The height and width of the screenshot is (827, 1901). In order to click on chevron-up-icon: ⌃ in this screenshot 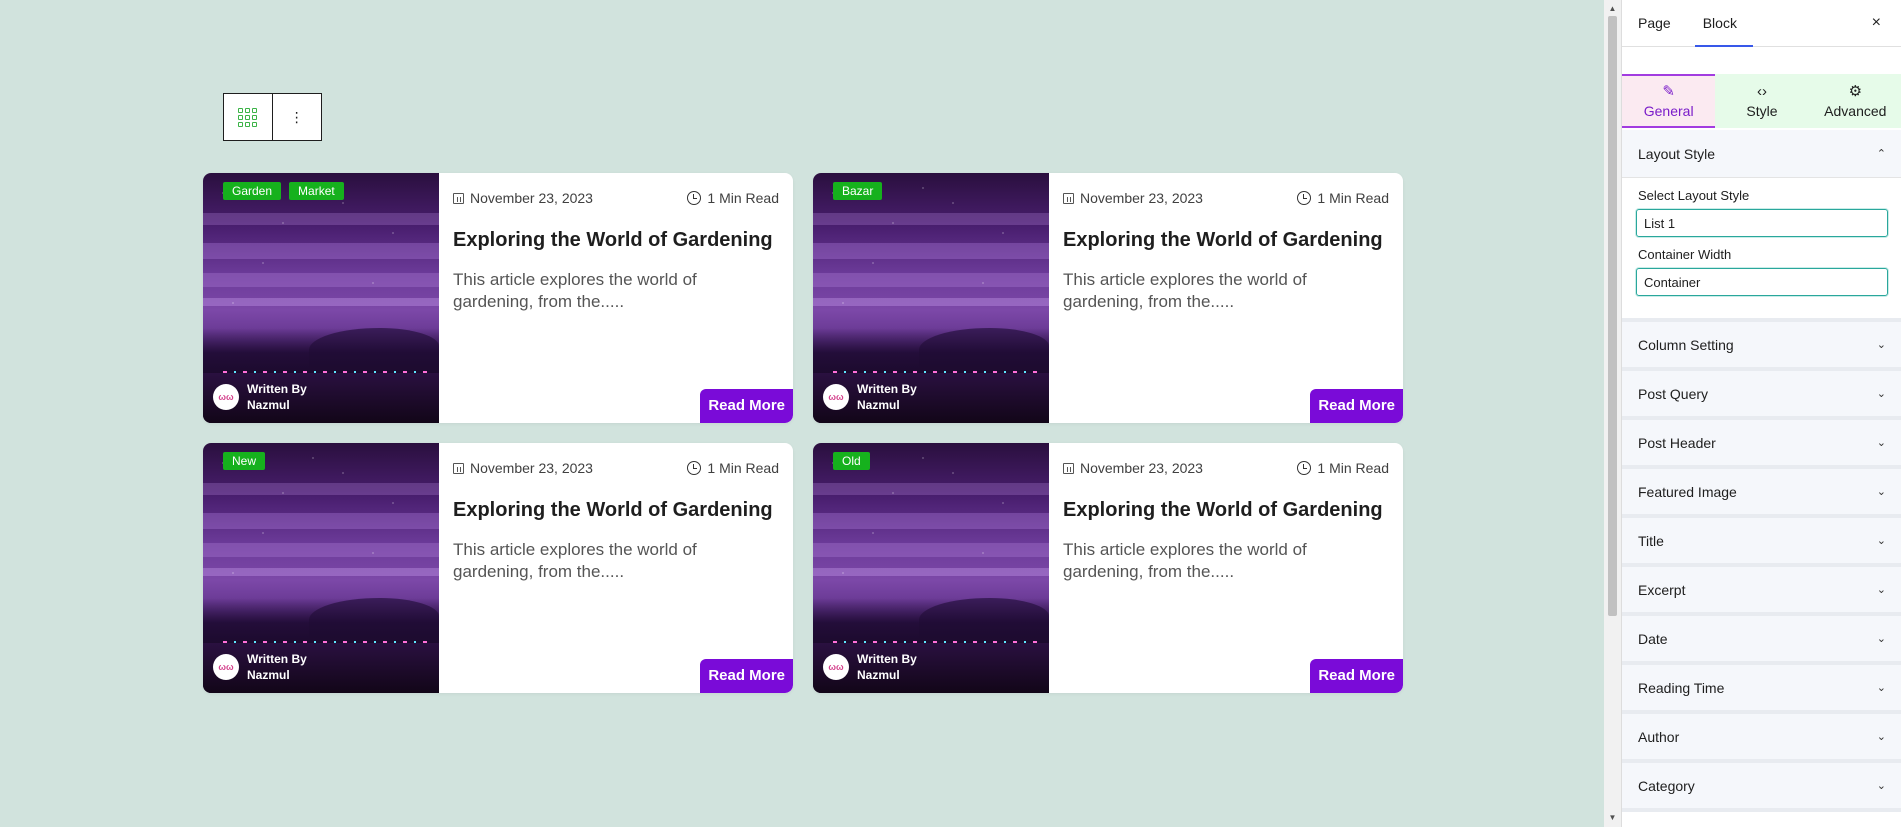, I will do `click(1881, 154)`.